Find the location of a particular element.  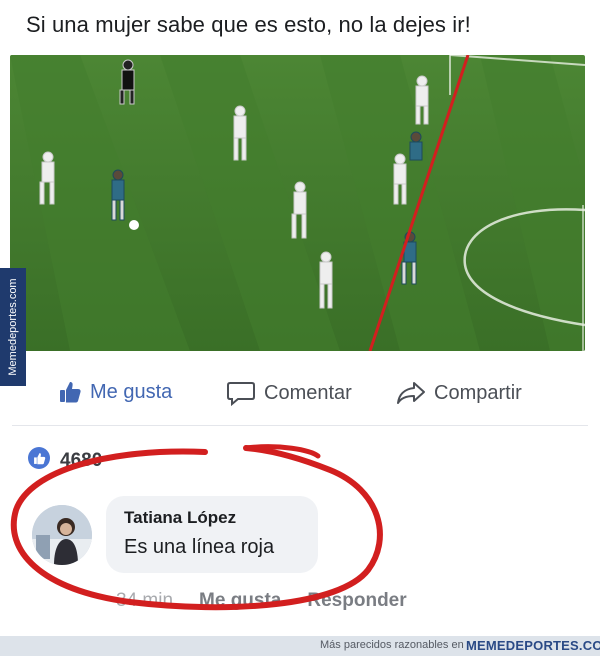

avatar is located at coordinates (62, 534).